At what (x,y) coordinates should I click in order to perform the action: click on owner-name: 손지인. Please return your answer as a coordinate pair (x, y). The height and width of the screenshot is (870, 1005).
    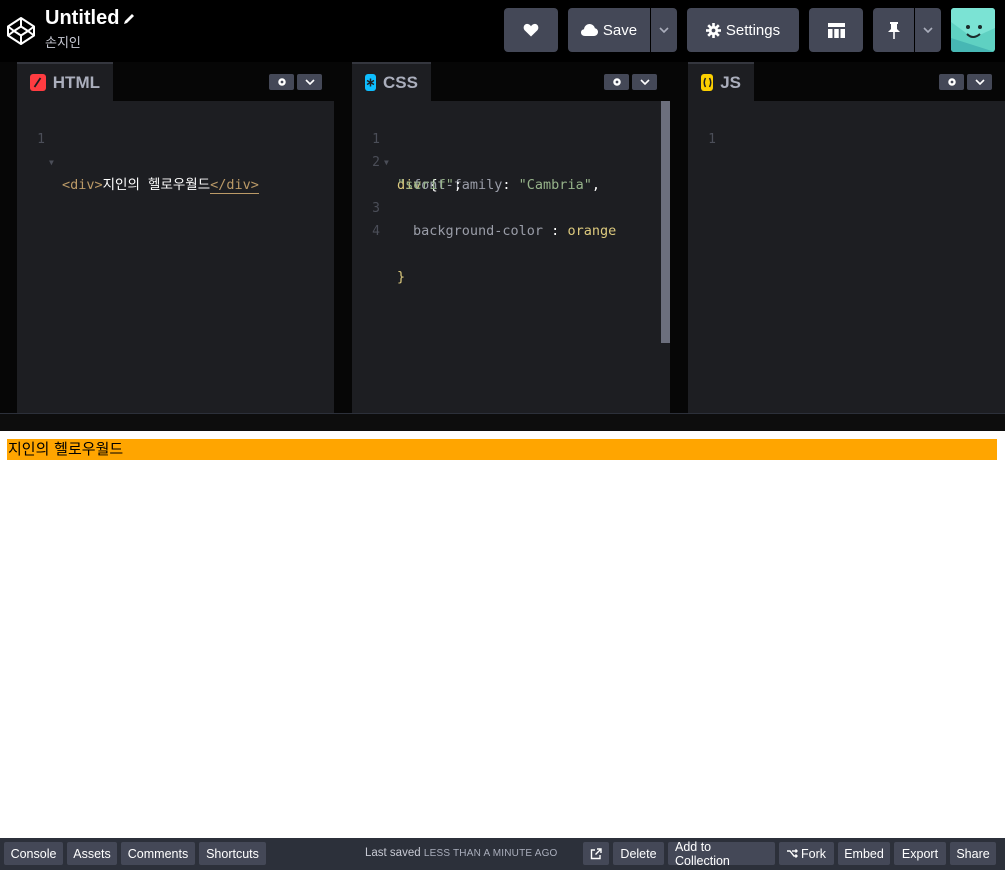
    Looking at the image, I should click on (63, 41).